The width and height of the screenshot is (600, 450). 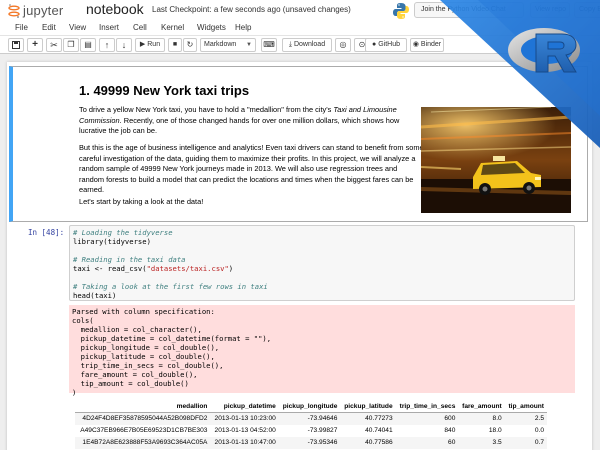 I want to click on binder-icon: ◎, so click(x=343, y=44).